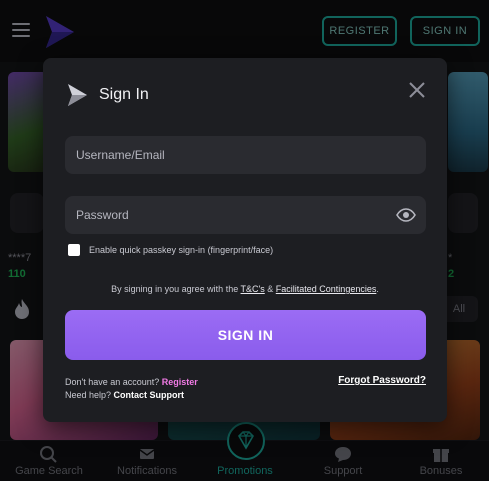 Image resolution: width=489 pixels, height=481 pixels. Describe the element at coordinates (149, 395) in the screenshot. I see `contact-support-link: Contact Support` at that location.